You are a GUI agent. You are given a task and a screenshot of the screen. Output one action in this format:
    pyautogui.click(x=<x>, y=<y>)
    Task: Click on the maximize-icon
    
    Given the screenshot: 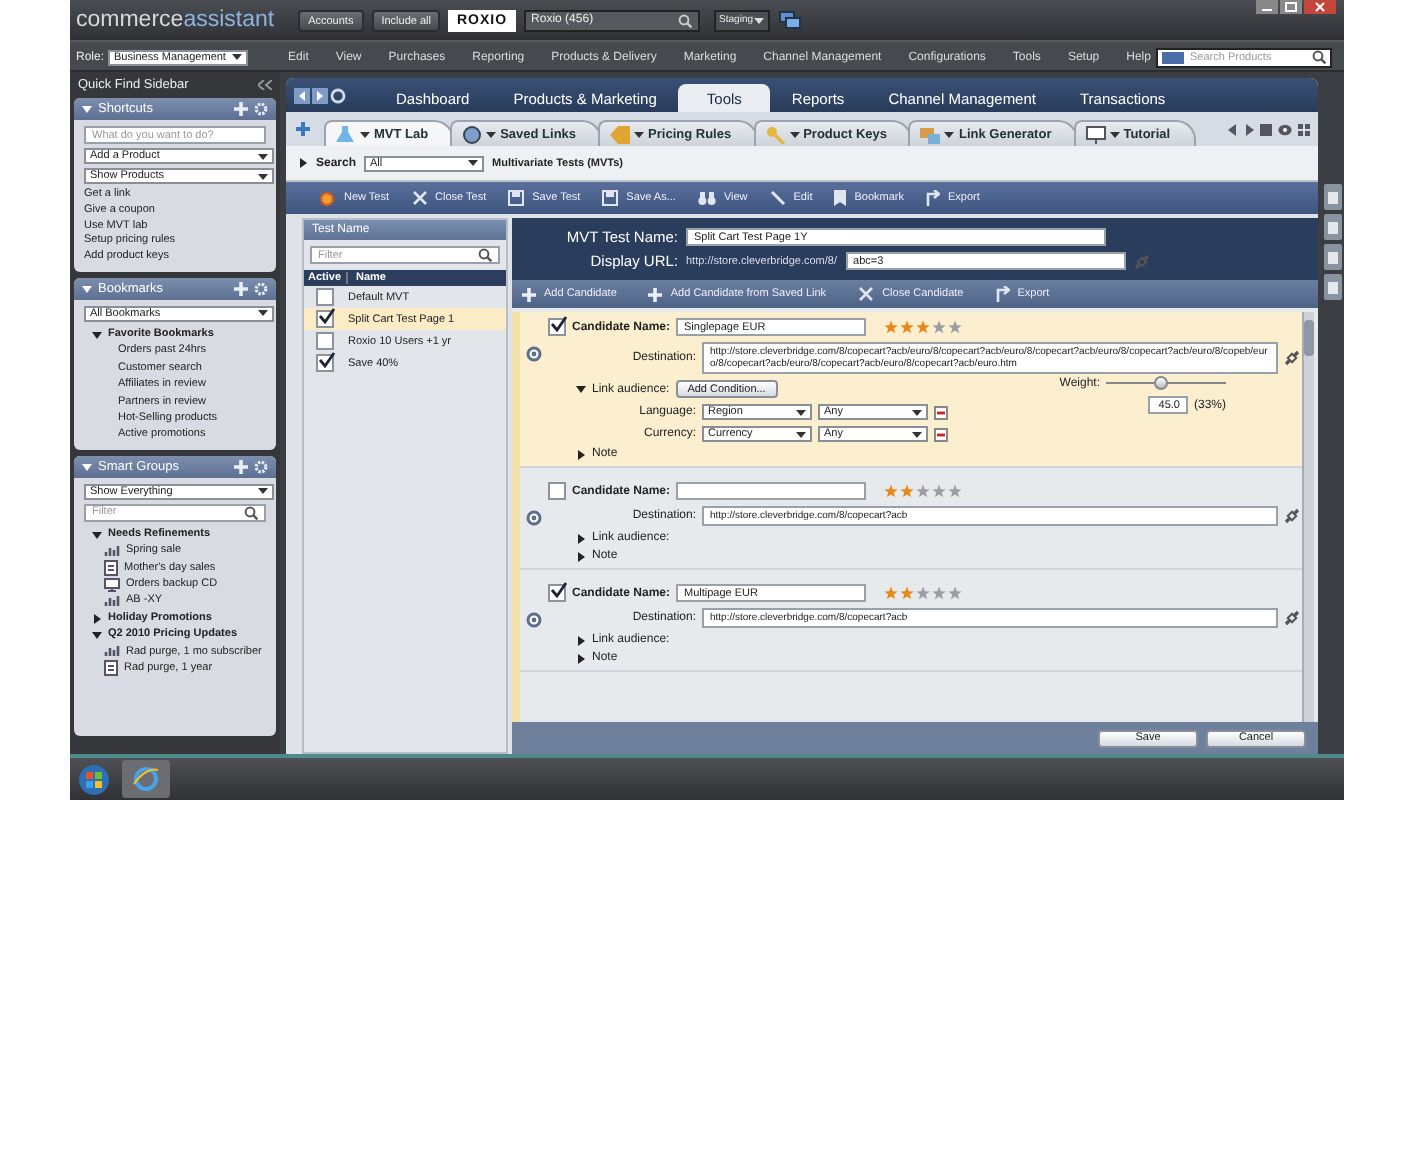 What is the action you would take?
    pyautogui.click(x=1291, y=7)
    